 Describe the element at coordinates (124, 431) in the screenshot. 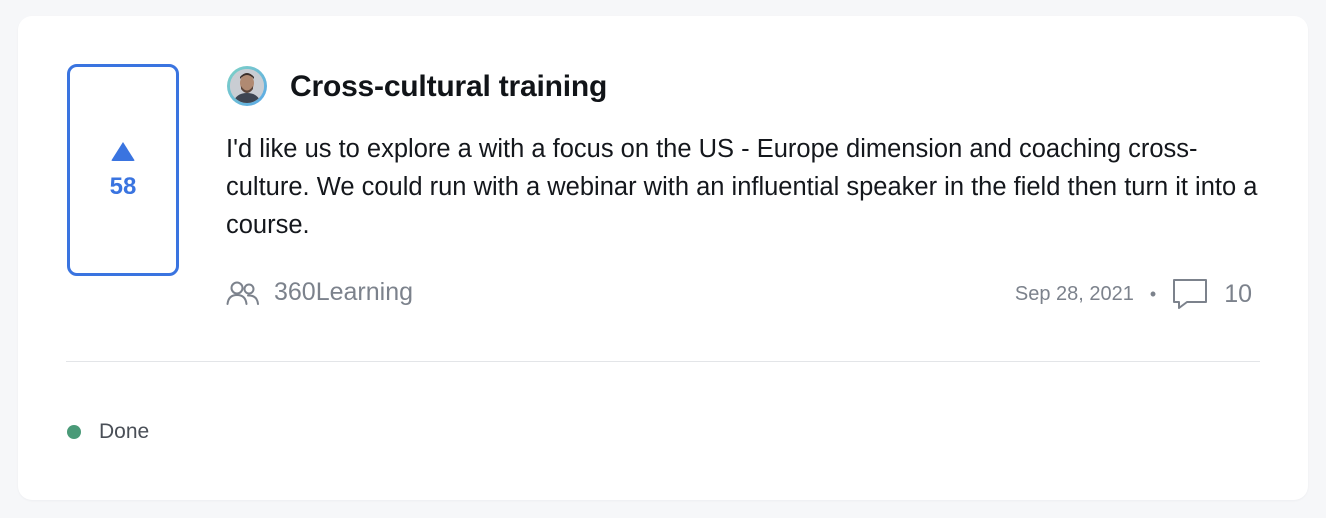

I see `status-label: Done` at that location.